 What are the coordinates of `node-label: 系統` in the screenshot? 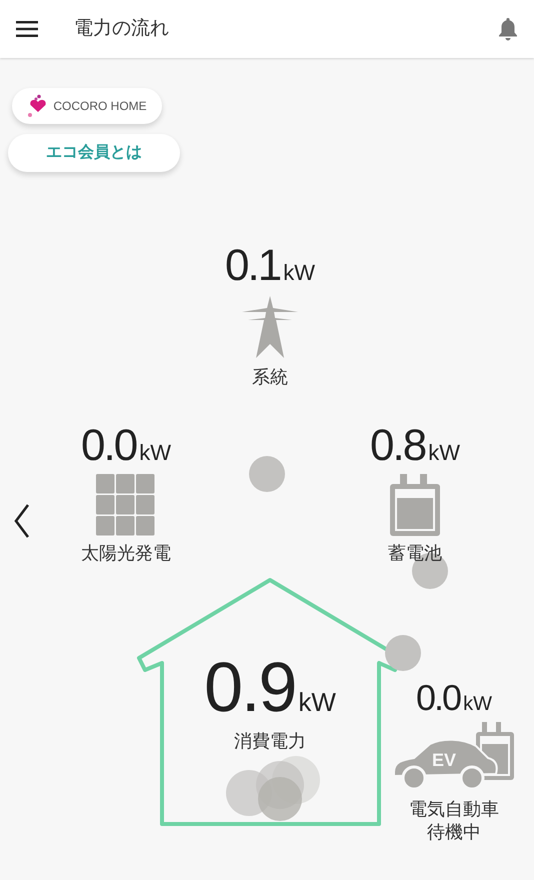 It's located at (270, 377).